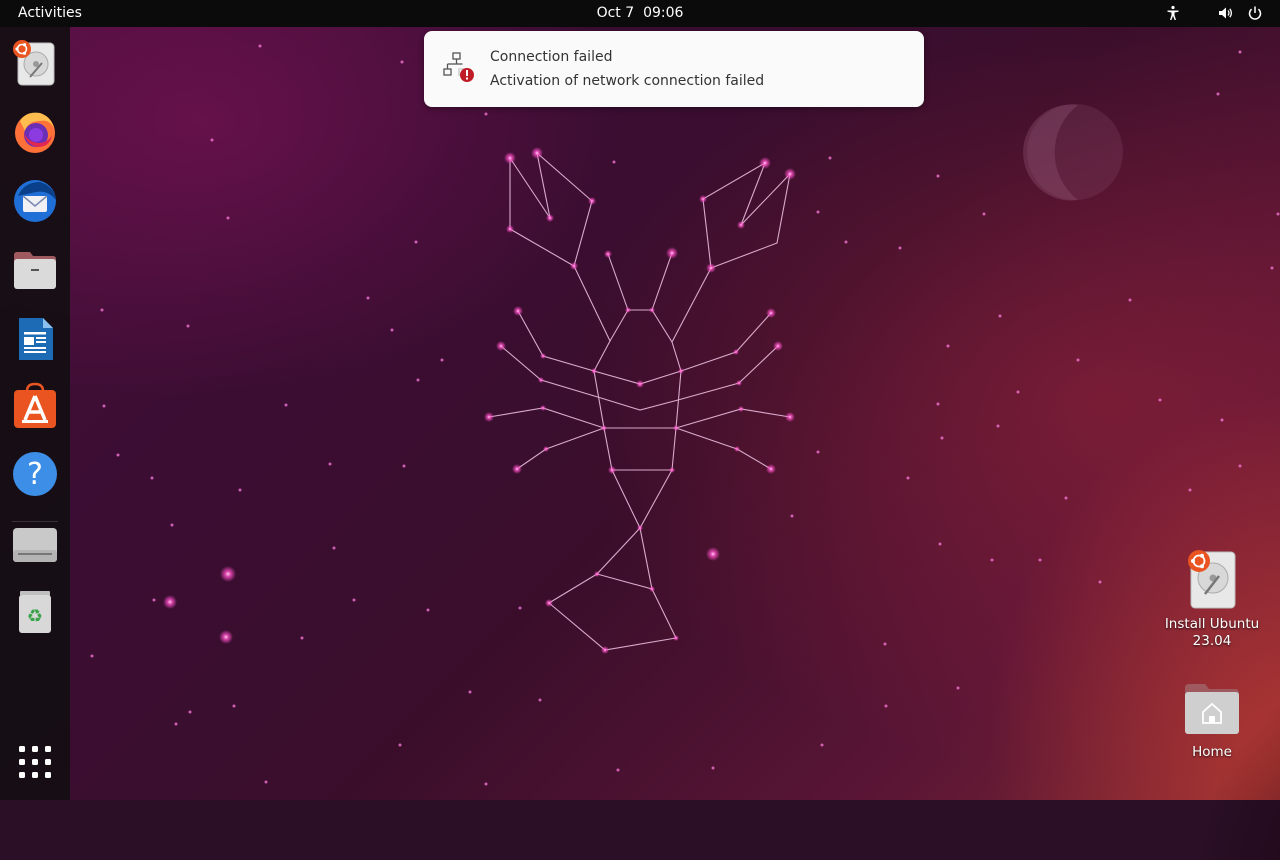  I want to click on clock-time: 09:06, so click(663, 13).